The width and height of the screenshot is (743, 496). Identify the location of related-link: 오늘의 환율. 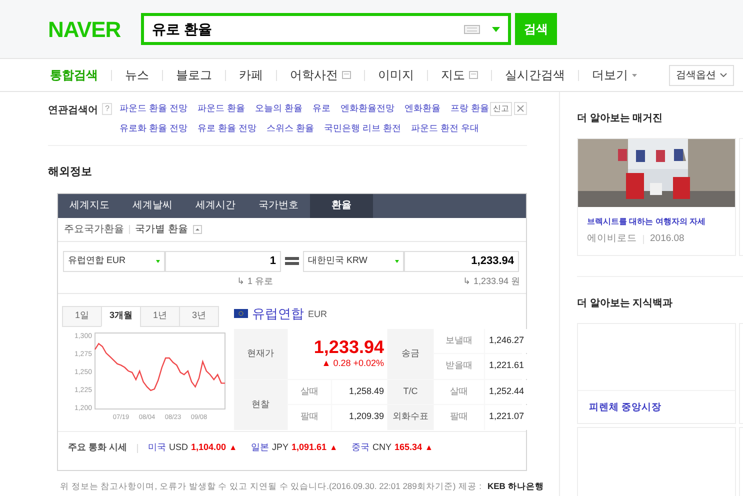
(279, 109).